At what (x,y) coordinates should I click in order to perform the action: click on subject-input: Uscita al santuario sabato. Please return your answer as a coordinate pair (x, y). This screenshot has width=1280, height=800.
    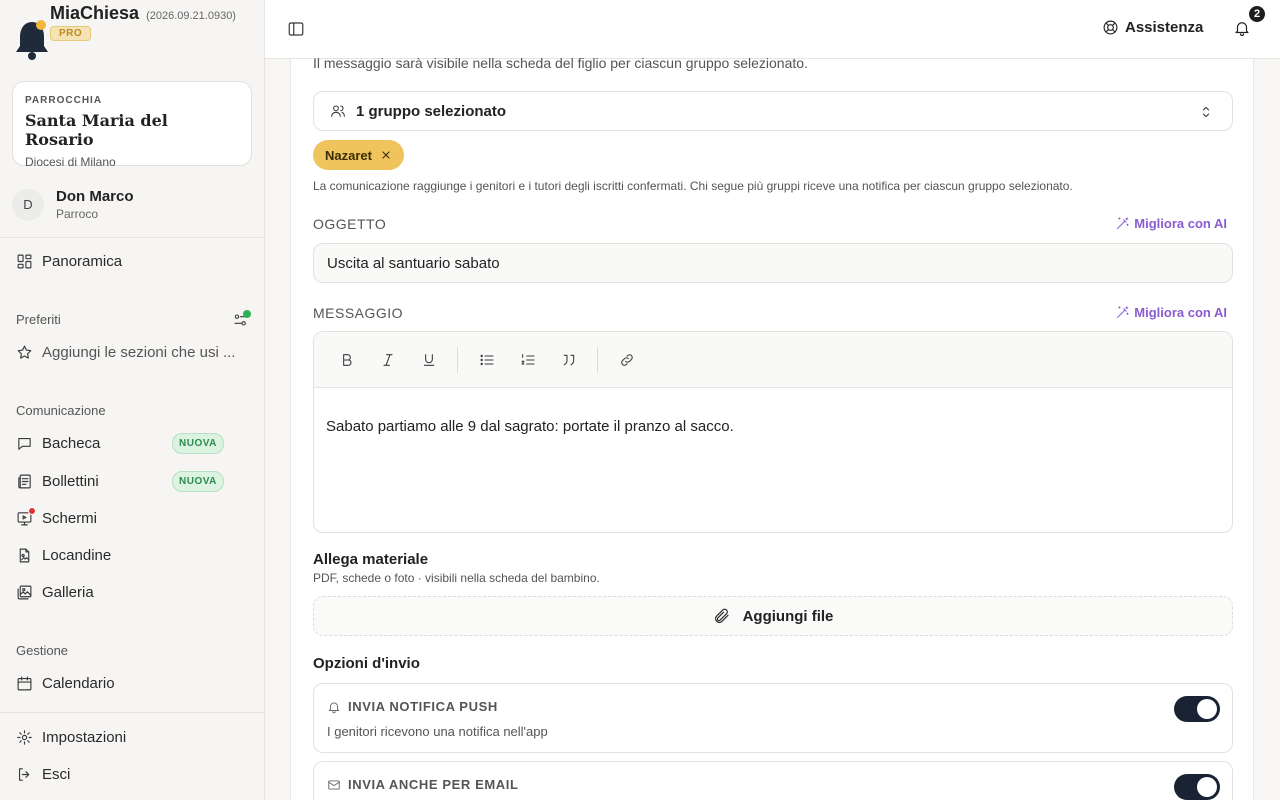
    Looking at the image, I should click on (773, 263).